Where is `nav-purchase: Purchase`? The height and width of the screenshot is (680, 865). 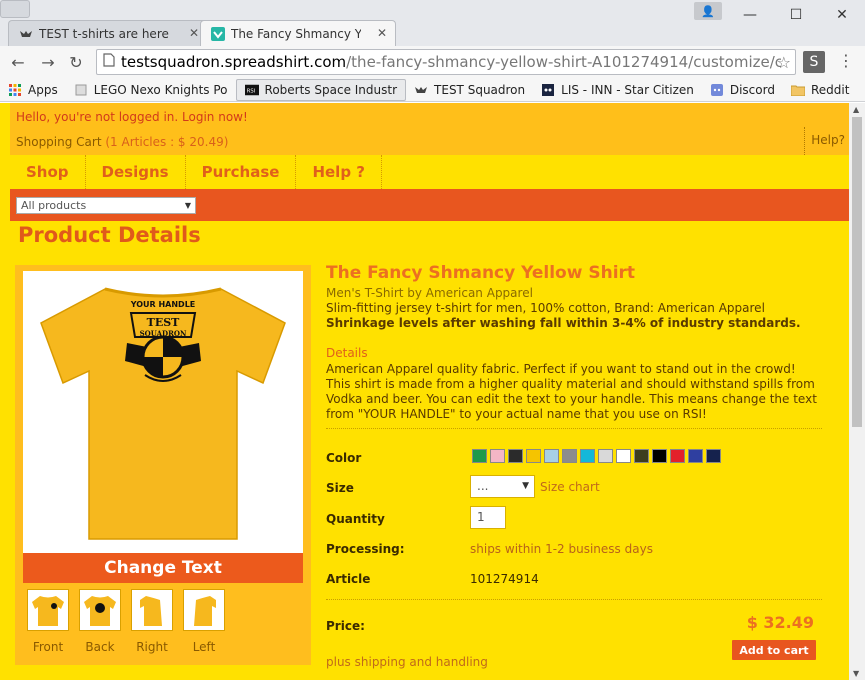 nav-purchase: Purchase is located at coordinates (241, 172).